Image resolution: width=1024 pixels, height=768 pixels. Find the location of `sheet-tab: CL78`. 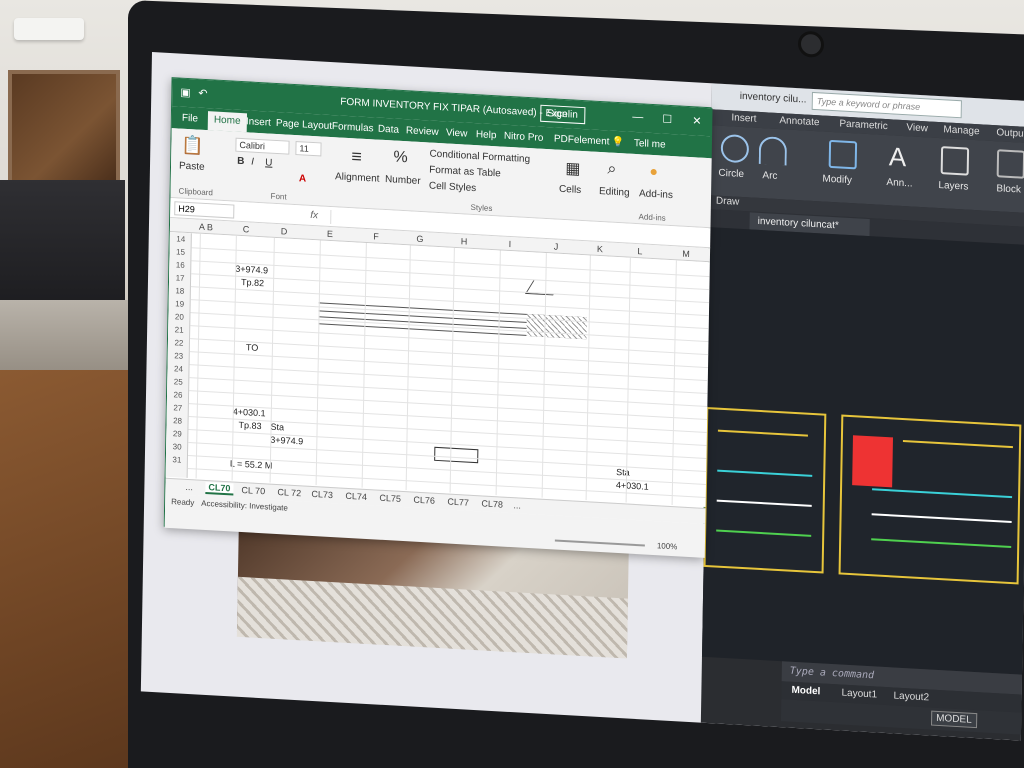

sheet-tab: CL78 is located at coordinates (492, 503).